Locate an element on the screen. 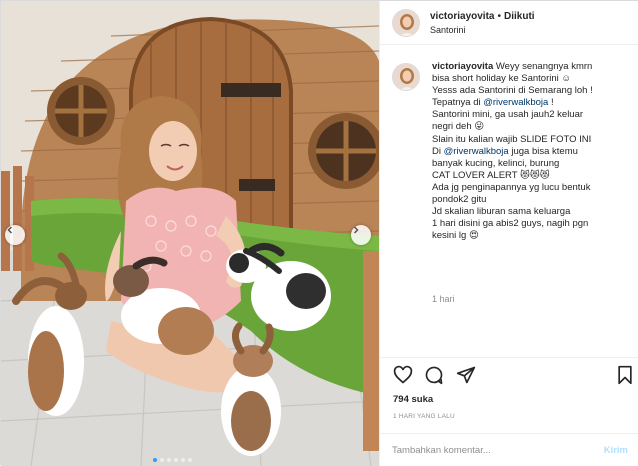 The width and height of the screenshot is (638, 466). caption-line: Ada jg penginapannya yg lucu bentuk is located at coordinates (511, 187).